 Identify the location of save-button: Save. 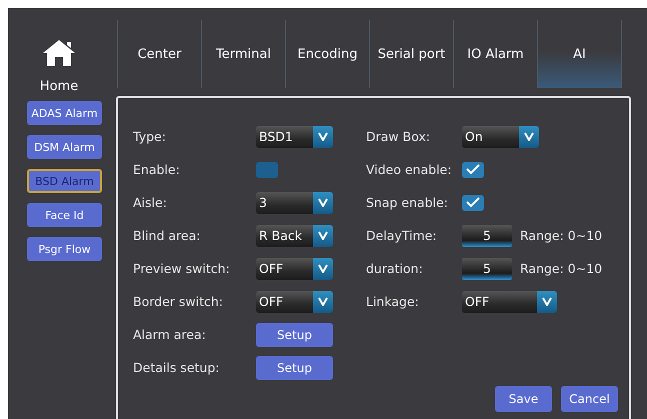
(523, 399).